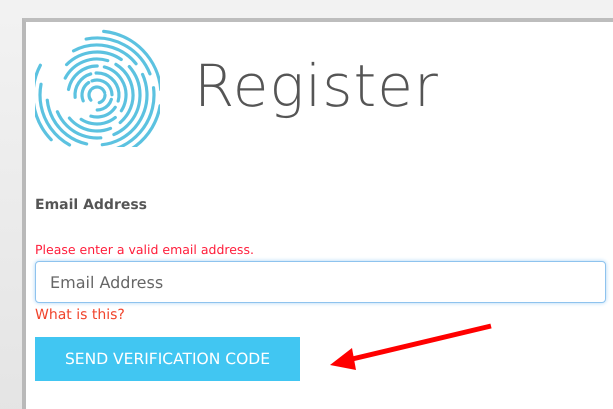 The image size is (613, 409). What do you see at coordinates (167, 359) in the screenshot?
I see `send-code-button: SEND VERIFICATION CODE` at bounding box center [167, 359].